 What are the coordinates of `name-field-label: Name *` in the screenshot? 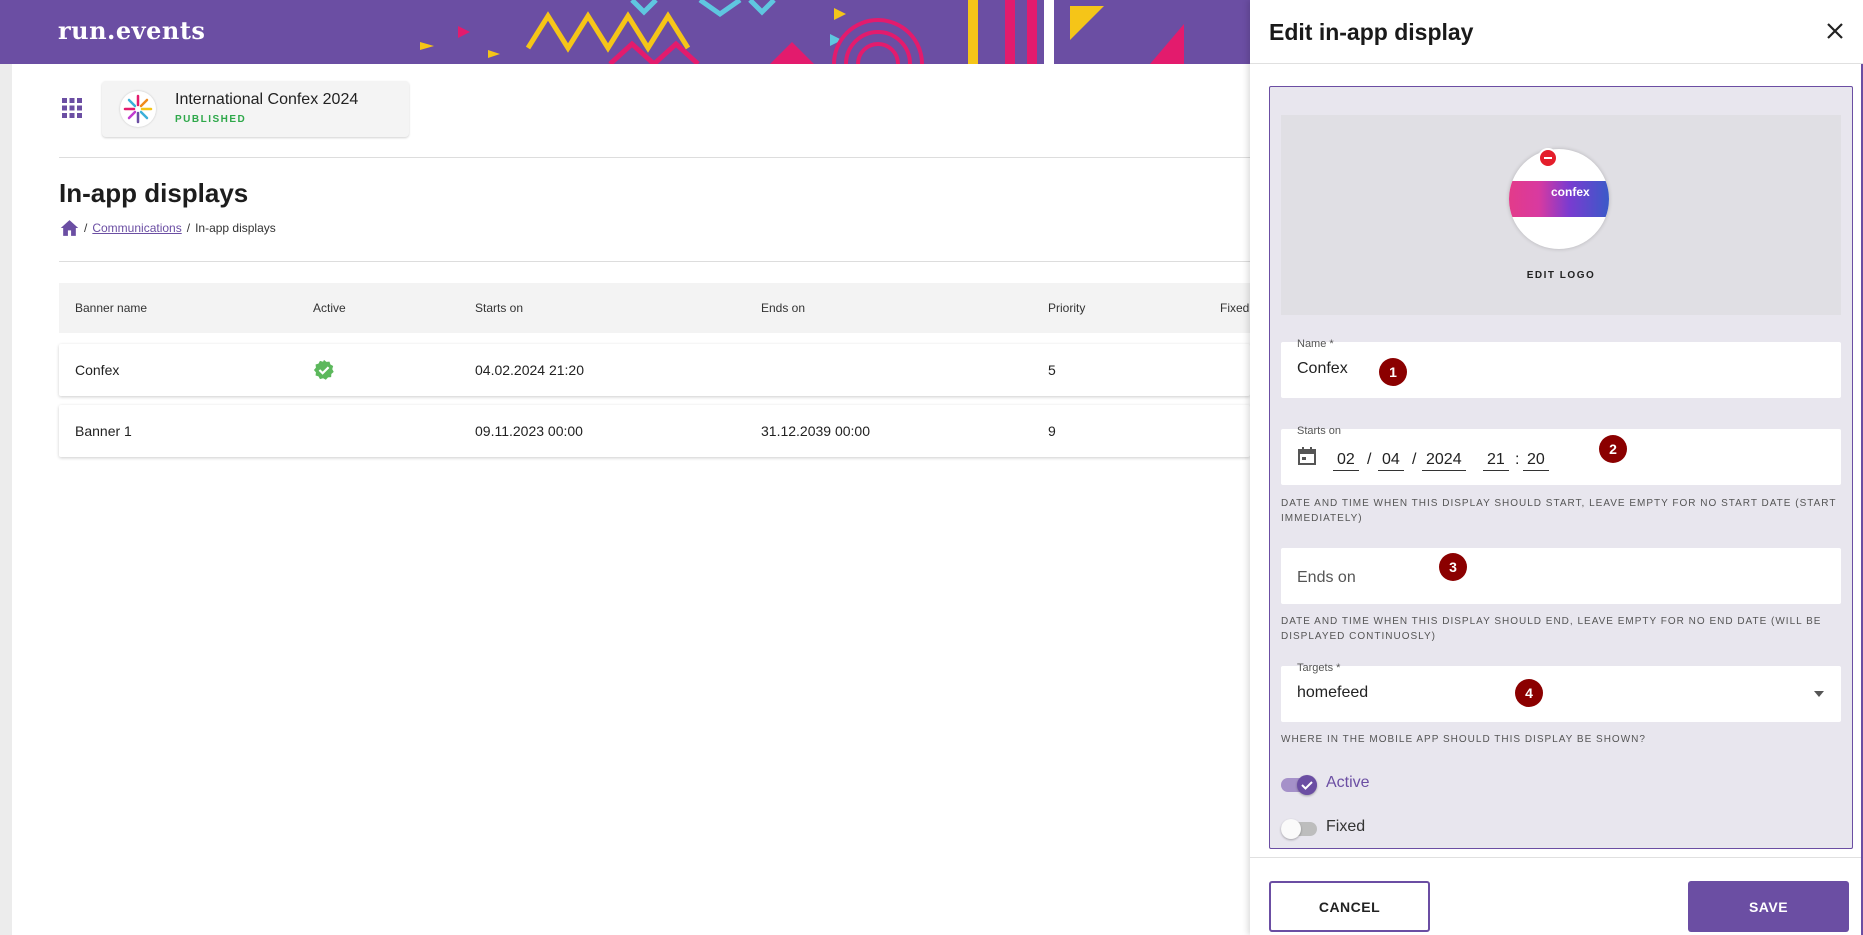 It's located at (1315, 344).